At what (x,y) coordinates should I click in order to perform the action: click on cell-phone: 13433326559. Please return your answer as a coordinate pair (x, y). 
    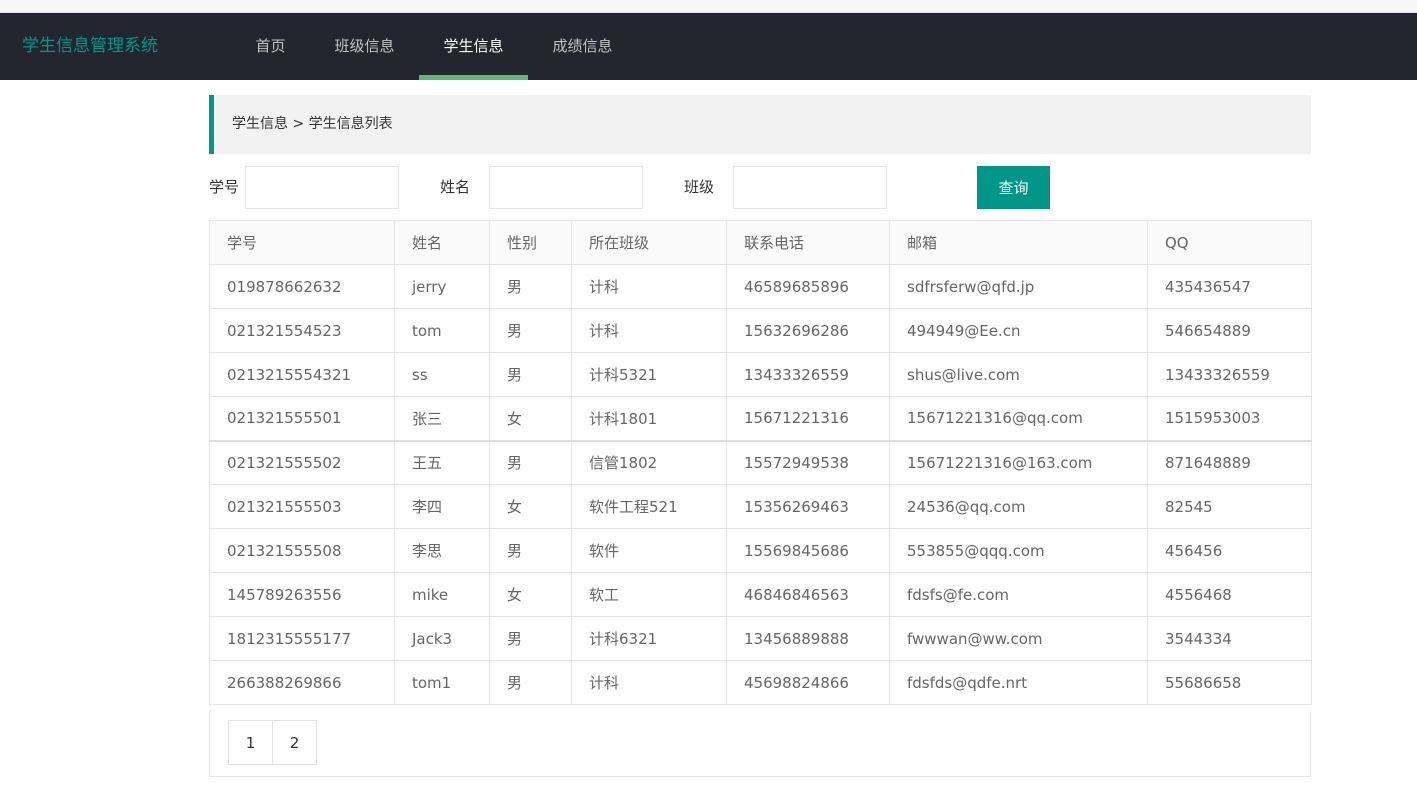
    Looking at the image, I should click on (808, 374).